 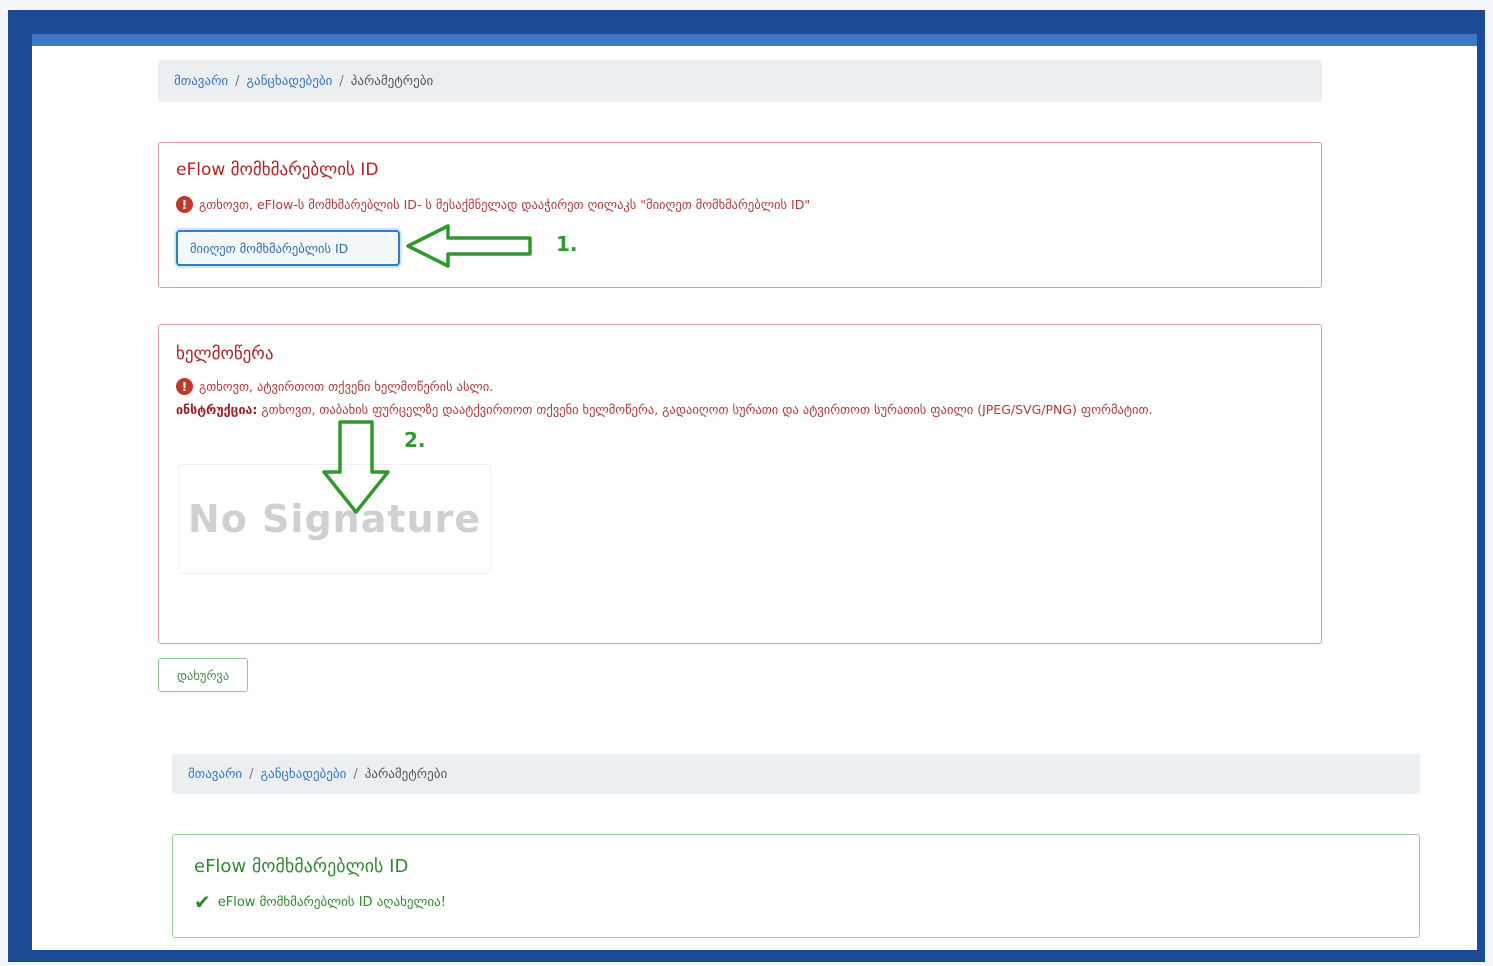 What do you see at coordinates (469, 246) in the screenshot?
I see `annotation-arrow-left` at bounding box center [469, 246].